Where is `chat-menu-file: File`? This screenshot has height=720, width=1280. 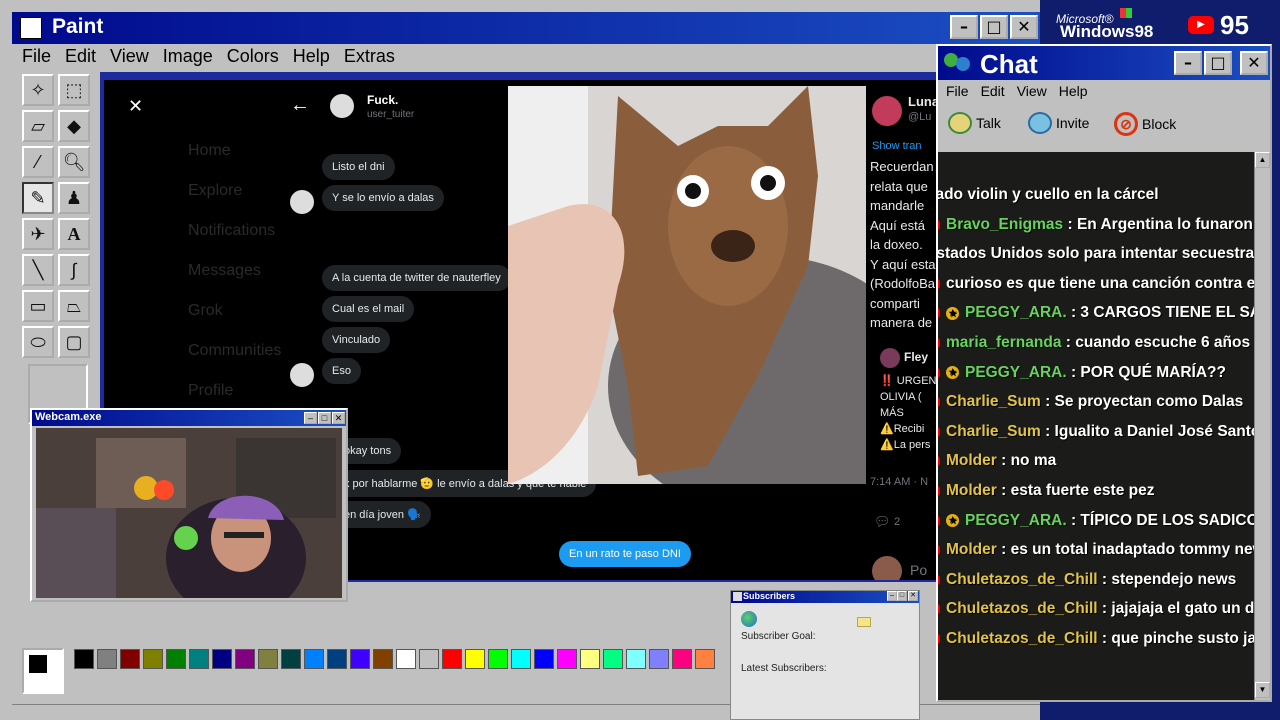
chat-menu-file: File is located at coordinates (957, 91).